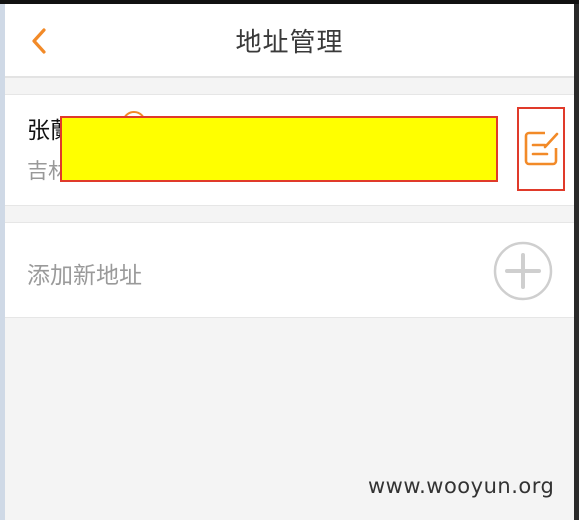 Image resolution: width=579 pixels, height=520 pixels. I want to click on edit-icon, so click(541, 148).